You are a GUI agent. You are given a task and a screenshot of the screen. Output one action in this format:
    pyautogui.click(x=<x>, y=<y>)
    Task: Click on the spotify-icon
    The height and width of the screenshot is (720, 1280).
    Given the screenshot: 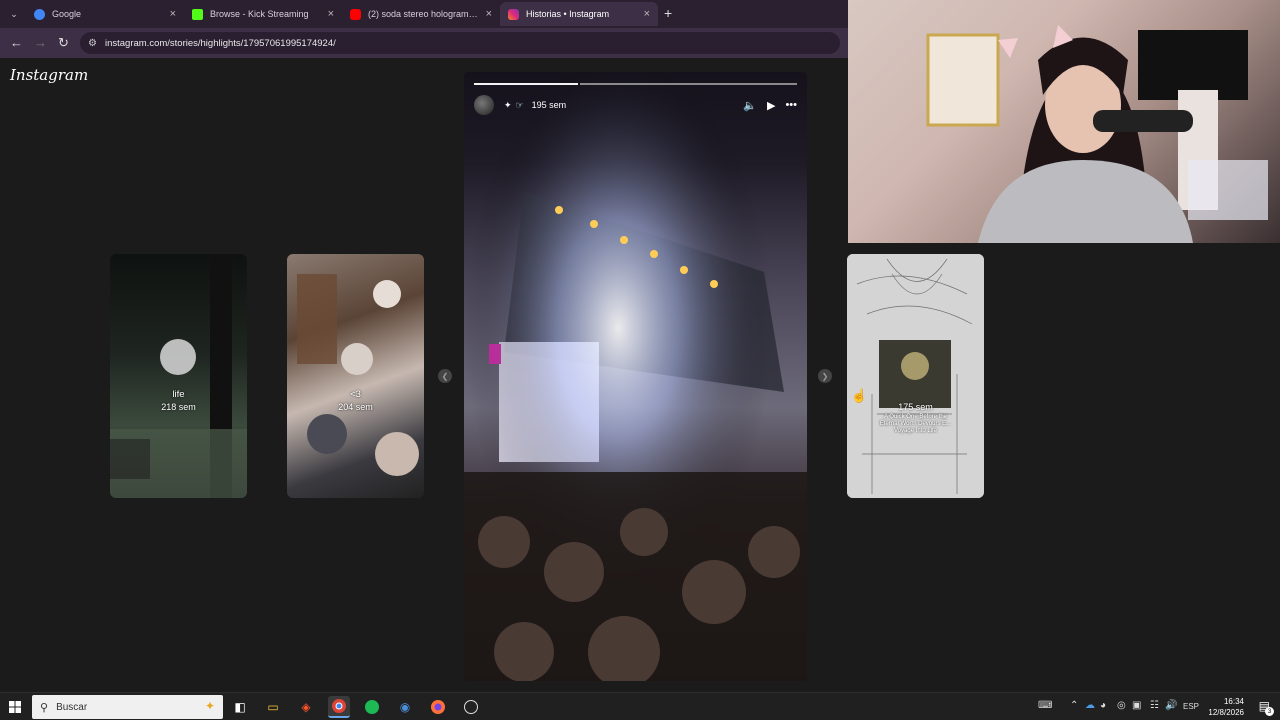 What is the action you would take?
    pyautogui.click(x=372, y=707)
    